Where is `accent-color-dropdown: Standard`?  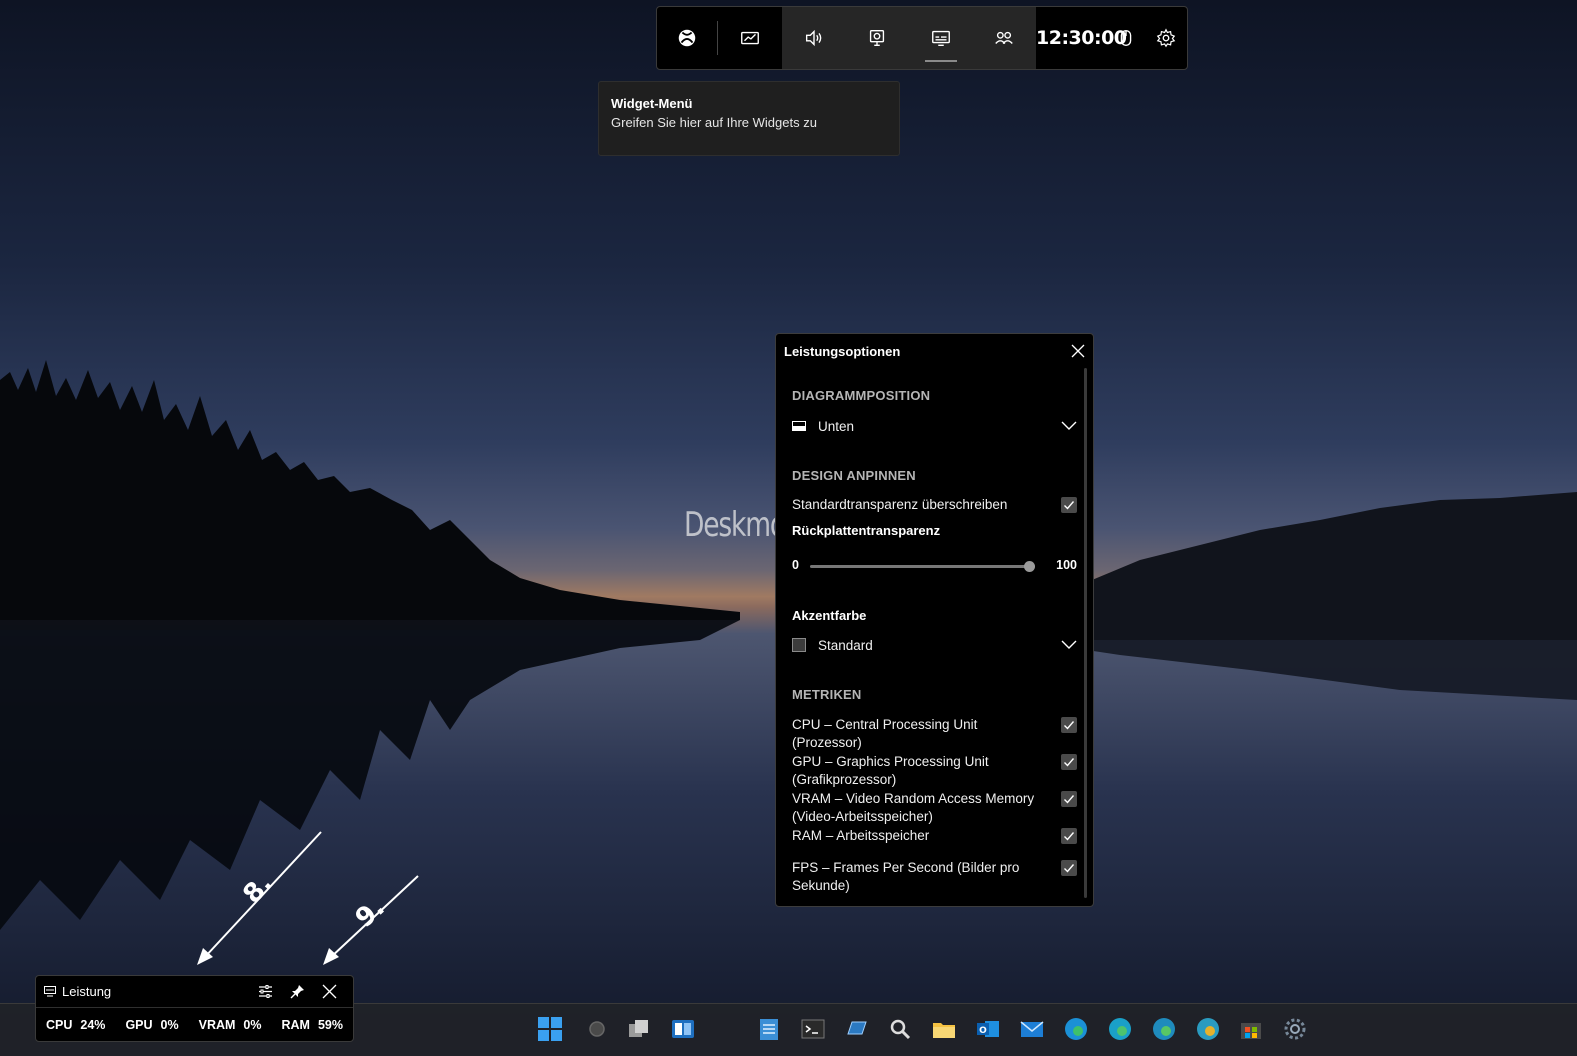 accent-color-dropdown: Standard is located at coordinates (934, 645).